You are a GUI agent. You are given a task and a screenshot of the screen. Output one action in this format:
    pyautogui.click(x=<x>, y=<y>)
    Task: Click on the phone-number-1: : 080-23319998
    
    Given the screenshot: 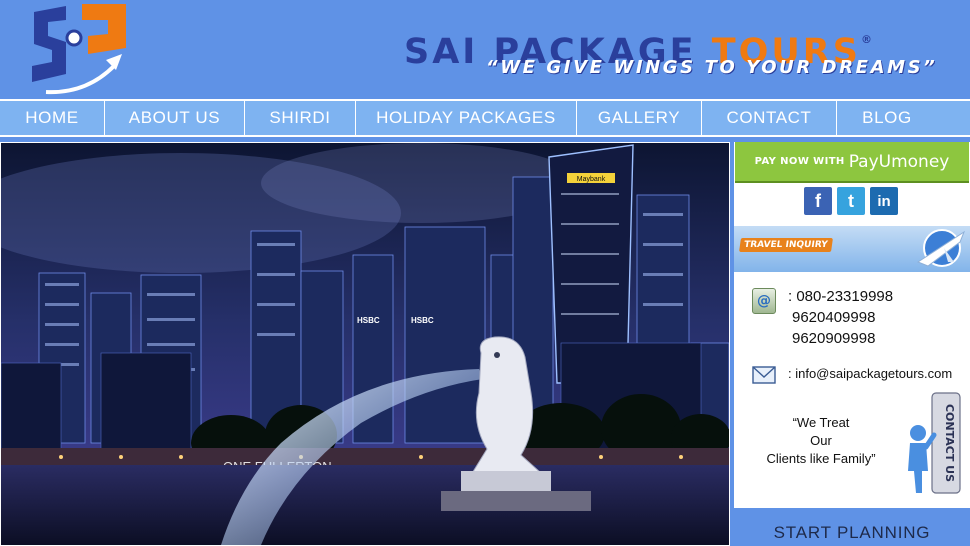 What is the action you would take?
    pyautogui.click(x=840, y=296)
    